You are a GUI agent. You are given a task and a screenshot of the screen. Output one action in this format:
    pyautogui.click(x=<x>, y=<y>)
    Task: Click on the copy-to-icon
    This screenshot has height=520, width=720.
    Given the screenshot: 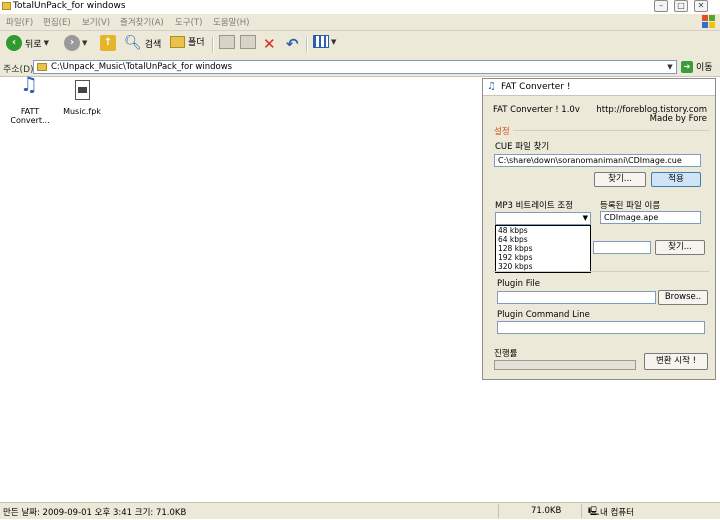 What is the action you would take?
    pyautogui.click(x=248, y=42)
    